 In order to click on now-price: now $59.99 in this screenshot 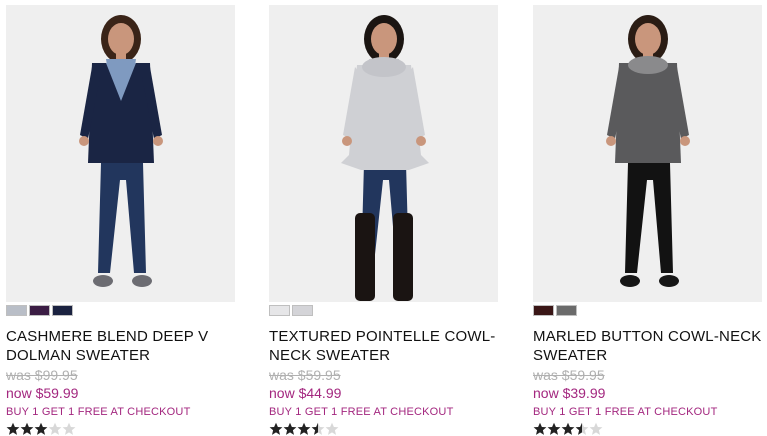, I will do `click(42, 393)`.